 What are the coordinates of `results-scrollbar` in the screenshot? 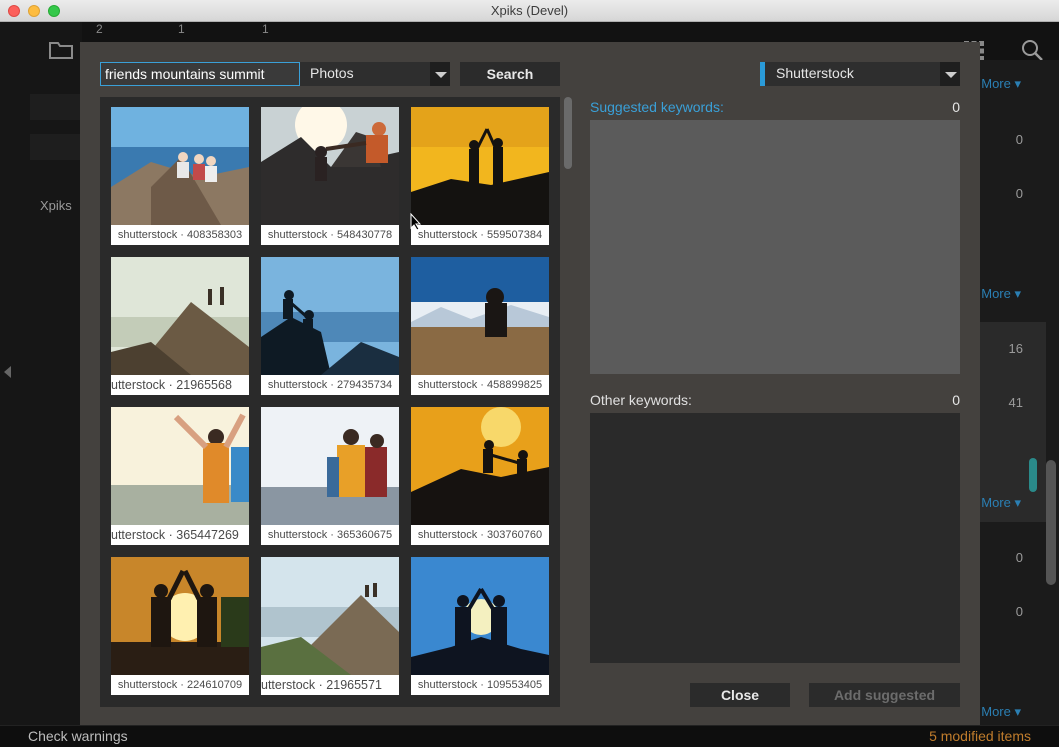 It's located at (568, 133).